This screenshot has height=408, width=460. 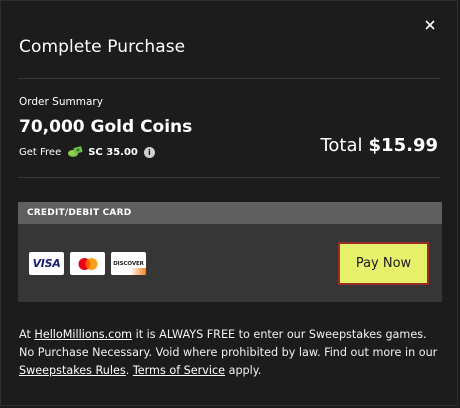 What do you see at coordinates (229, 78) in the screenshot?
I see `header-divider` at bounding box center [229, 78].